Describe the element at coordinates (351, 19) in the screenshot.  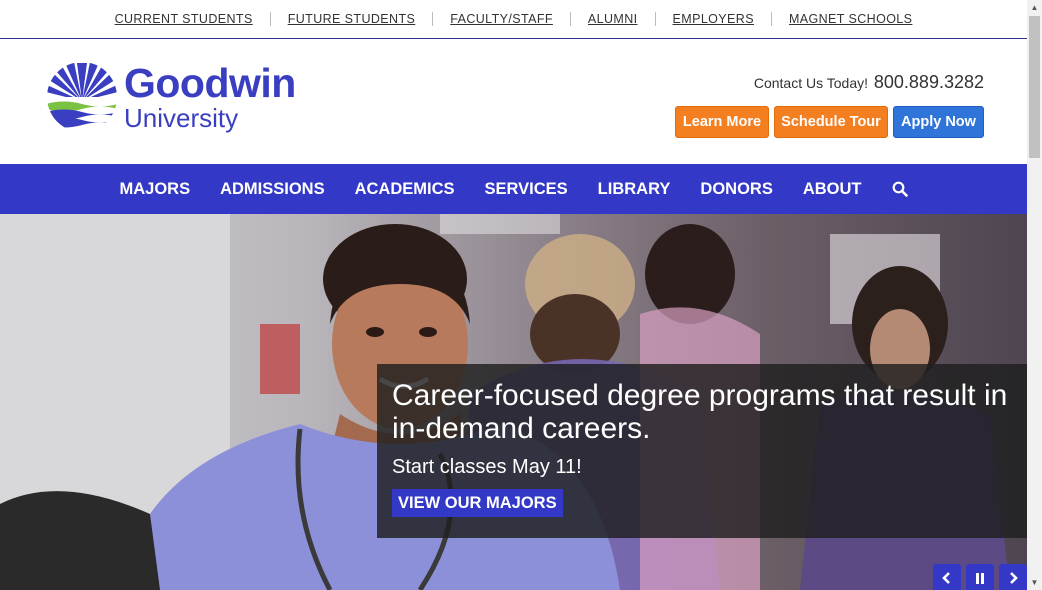
I see `utility-link-future-students: FUTURE STUDENTS` at that location.